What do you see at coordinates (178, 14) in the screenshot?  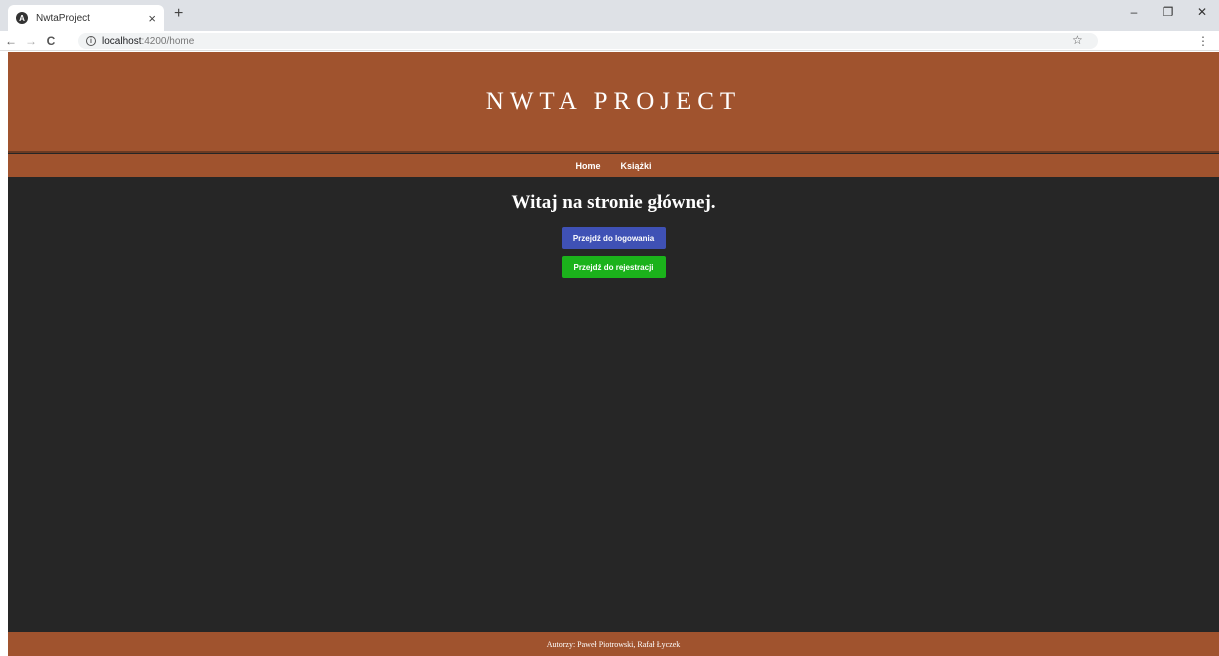 I see `new-tab-icon: +` at bounding box center [178, 14].